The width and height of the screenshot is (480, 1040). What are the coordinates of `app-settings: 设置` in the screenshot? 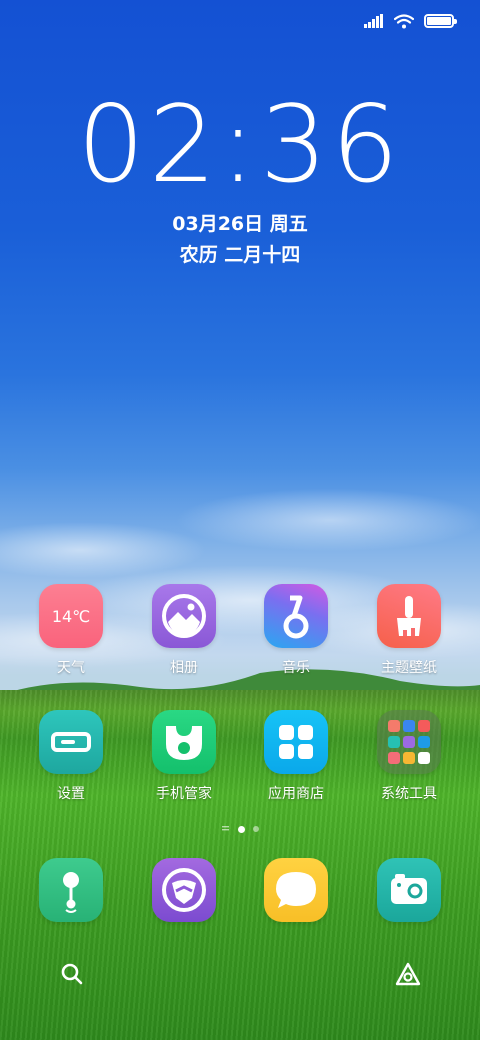 It's located at (71, 756).